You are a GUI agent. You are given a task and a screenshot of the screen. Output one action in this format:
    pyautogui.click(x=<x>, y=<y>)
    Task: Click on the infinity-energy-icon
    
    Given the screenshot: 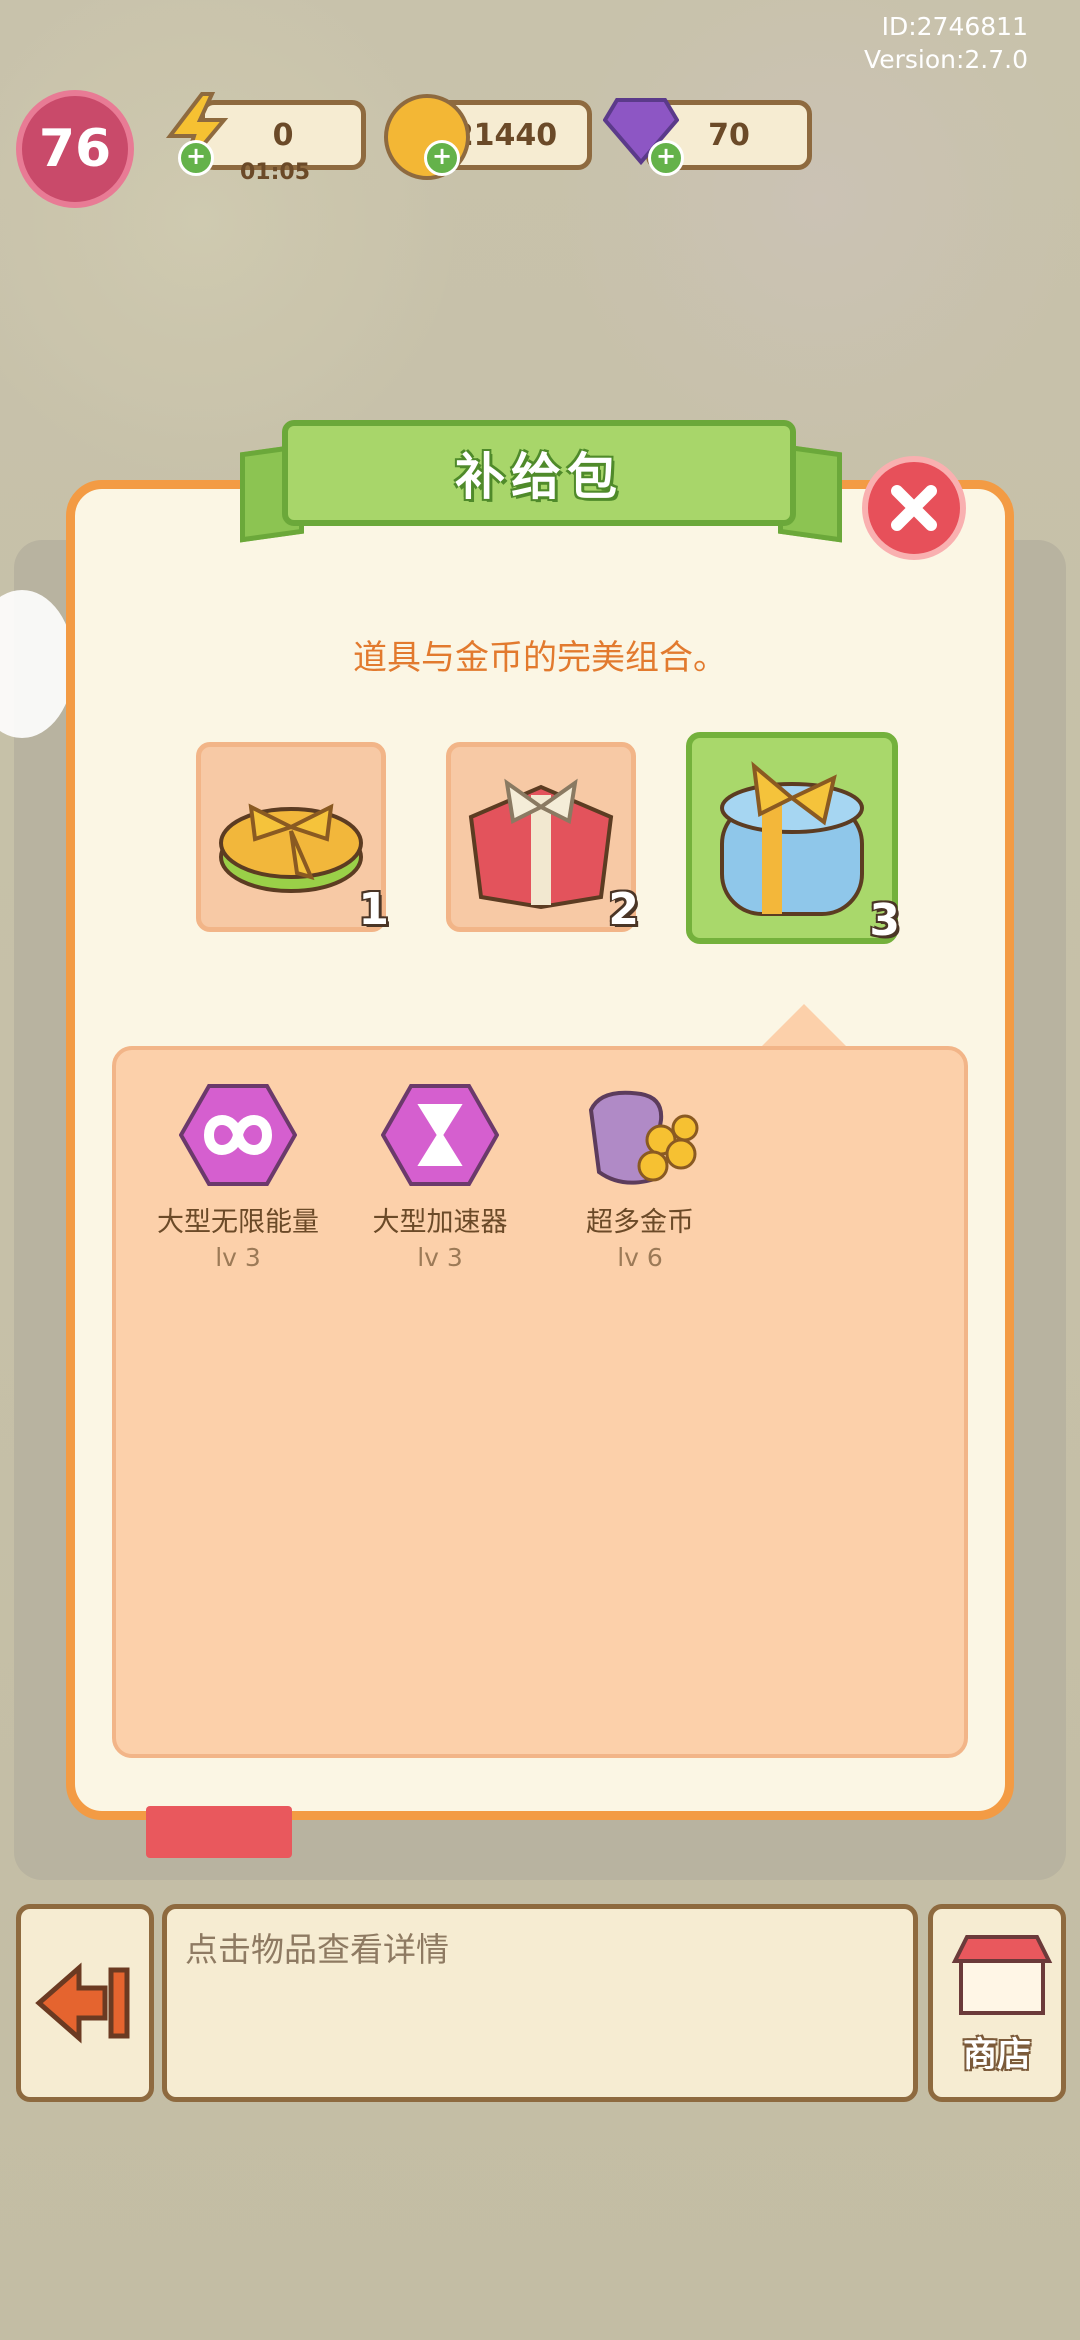 What is the action you would take?
    pyautogui.click(x=238, y=1135)
    